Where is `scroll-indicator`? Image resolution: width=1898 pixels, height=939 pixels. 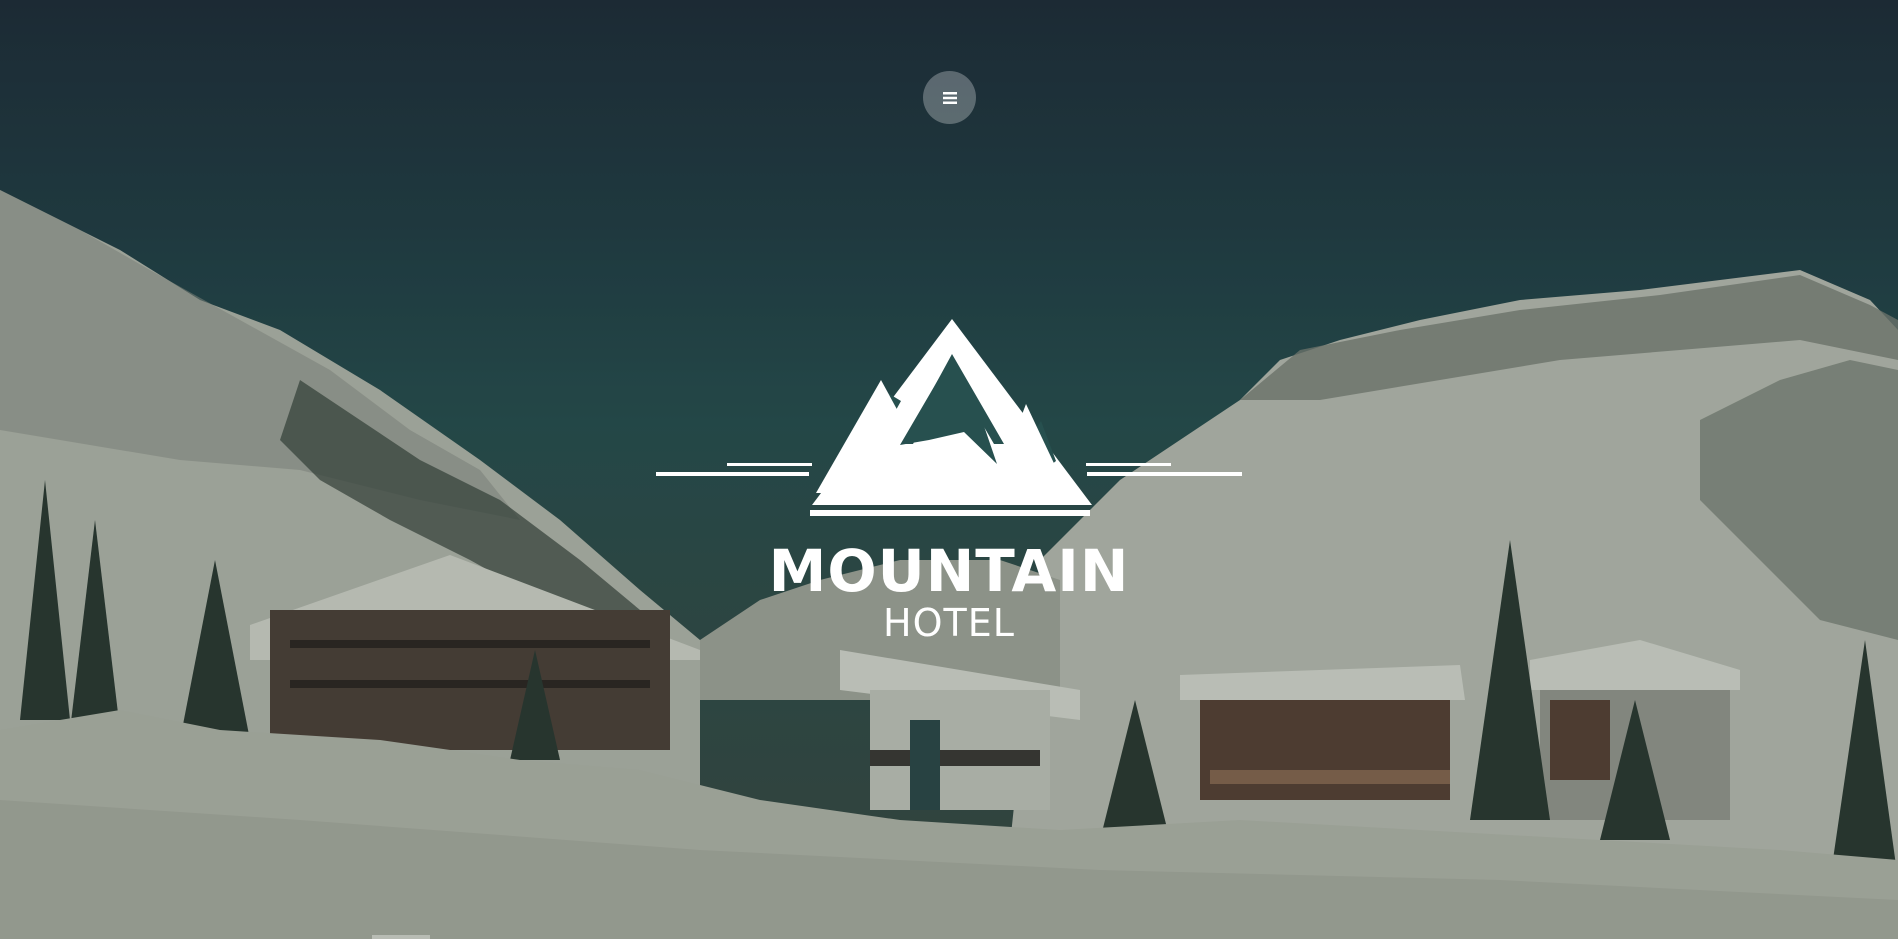 scroll-indicator is located at coordinates (401, 937).